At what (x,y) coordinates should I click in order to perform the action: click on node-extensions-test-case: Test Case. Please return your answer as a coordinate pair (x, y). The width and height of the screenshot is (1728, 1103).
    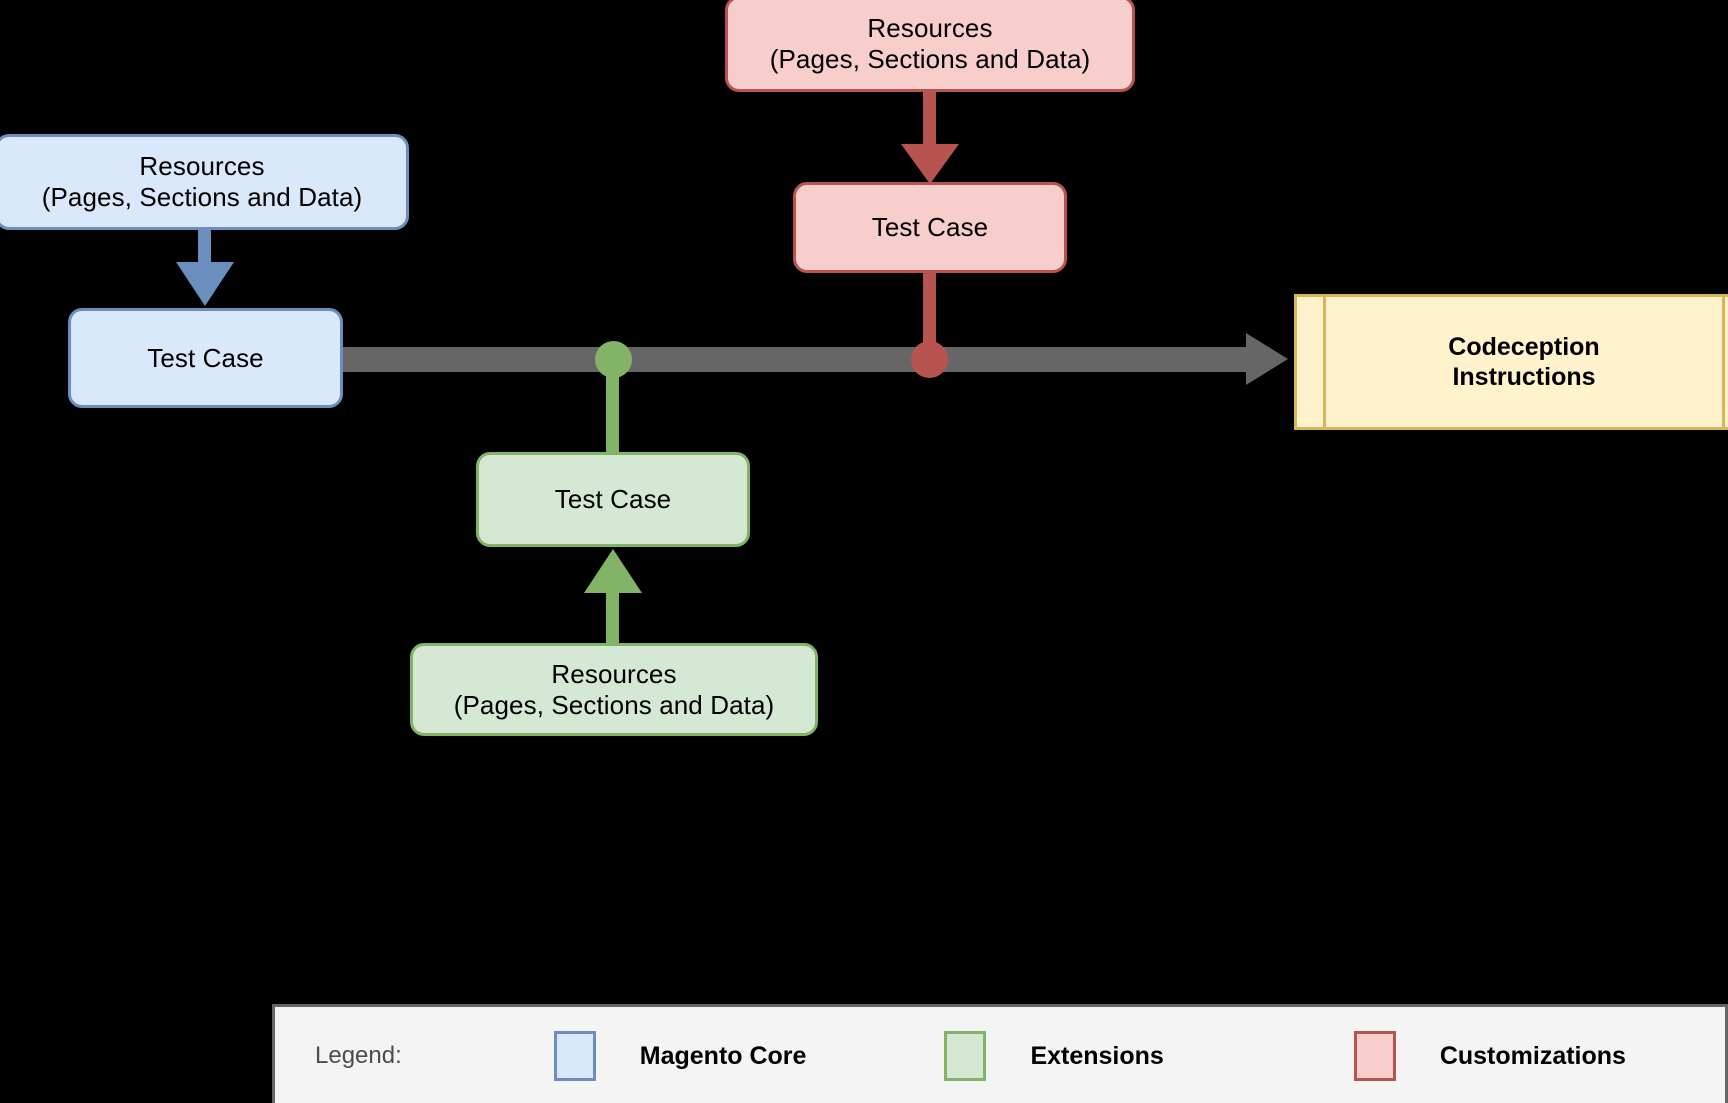
    Looking at the image, I should click on (613, 499).